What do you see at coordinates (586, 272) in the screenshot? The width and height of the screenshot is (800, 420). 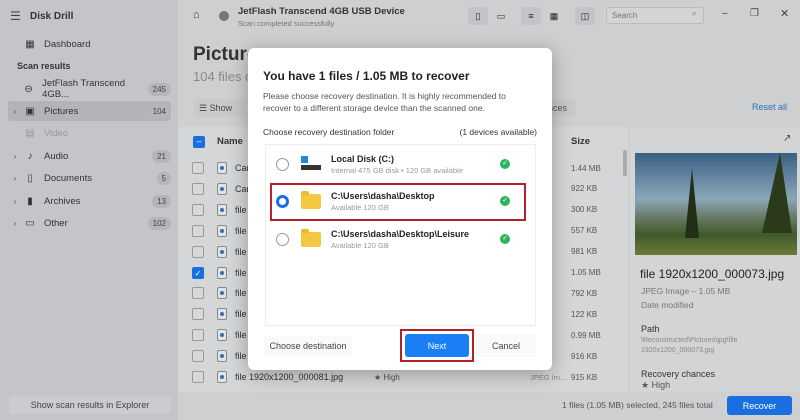 I see `file-size: 1.05 MB` at bounding box center [586, 272].